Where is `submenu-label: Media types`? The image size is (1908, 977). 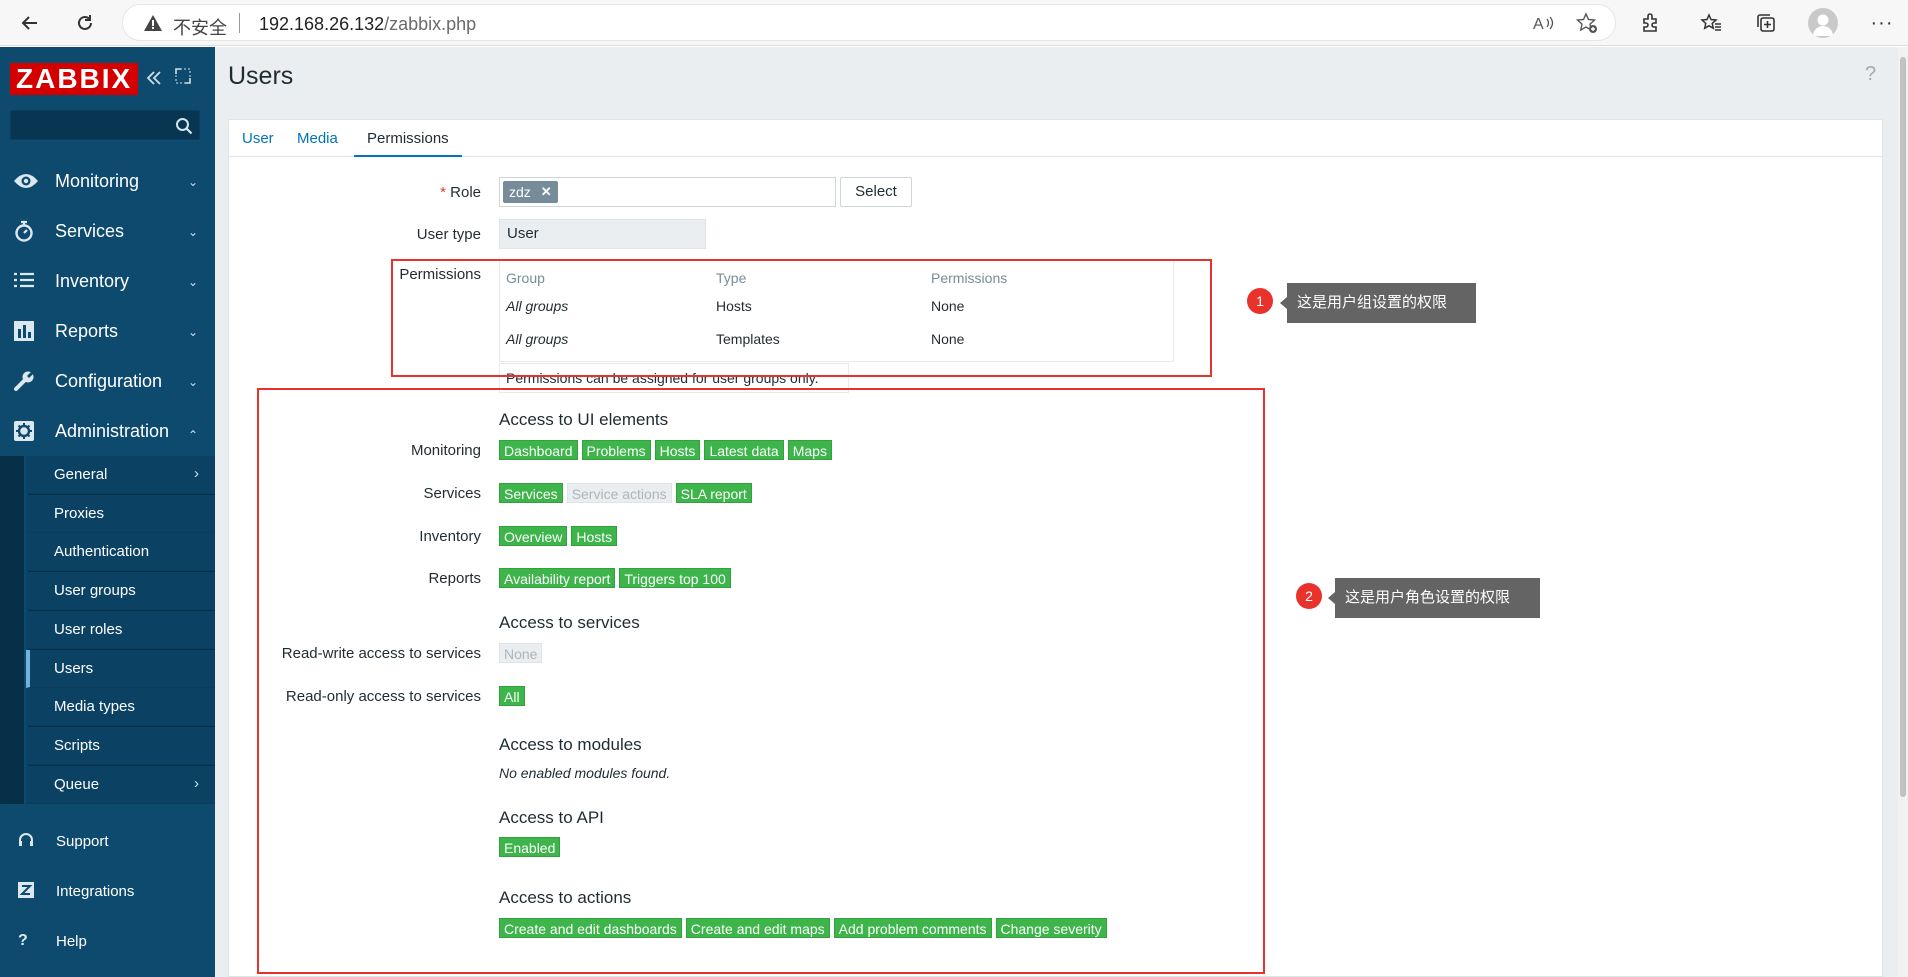 submenu-label: Media types is located at coordinates (94, 707).